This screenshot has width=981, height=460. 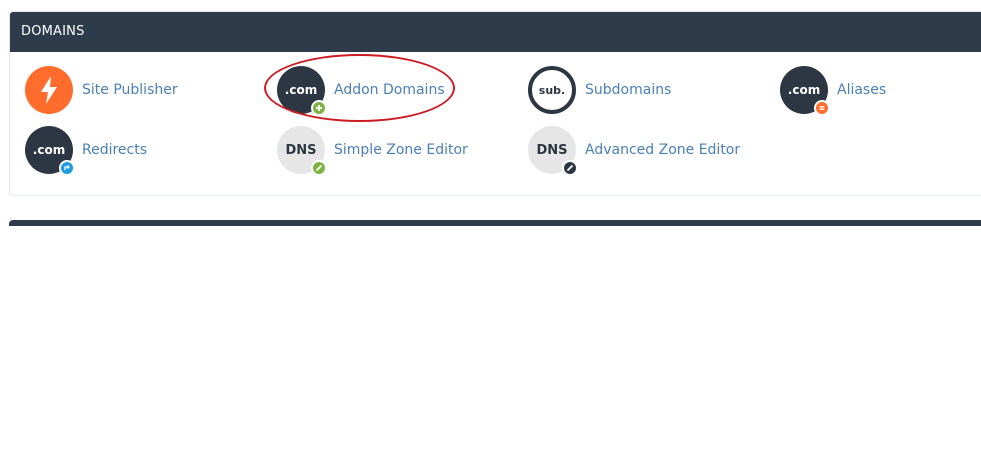 What do you see at coordinates (553, 151) in the screenshot?
I see `dns-pencil-dark-icon: DNS` at bounding box center [553, 151].